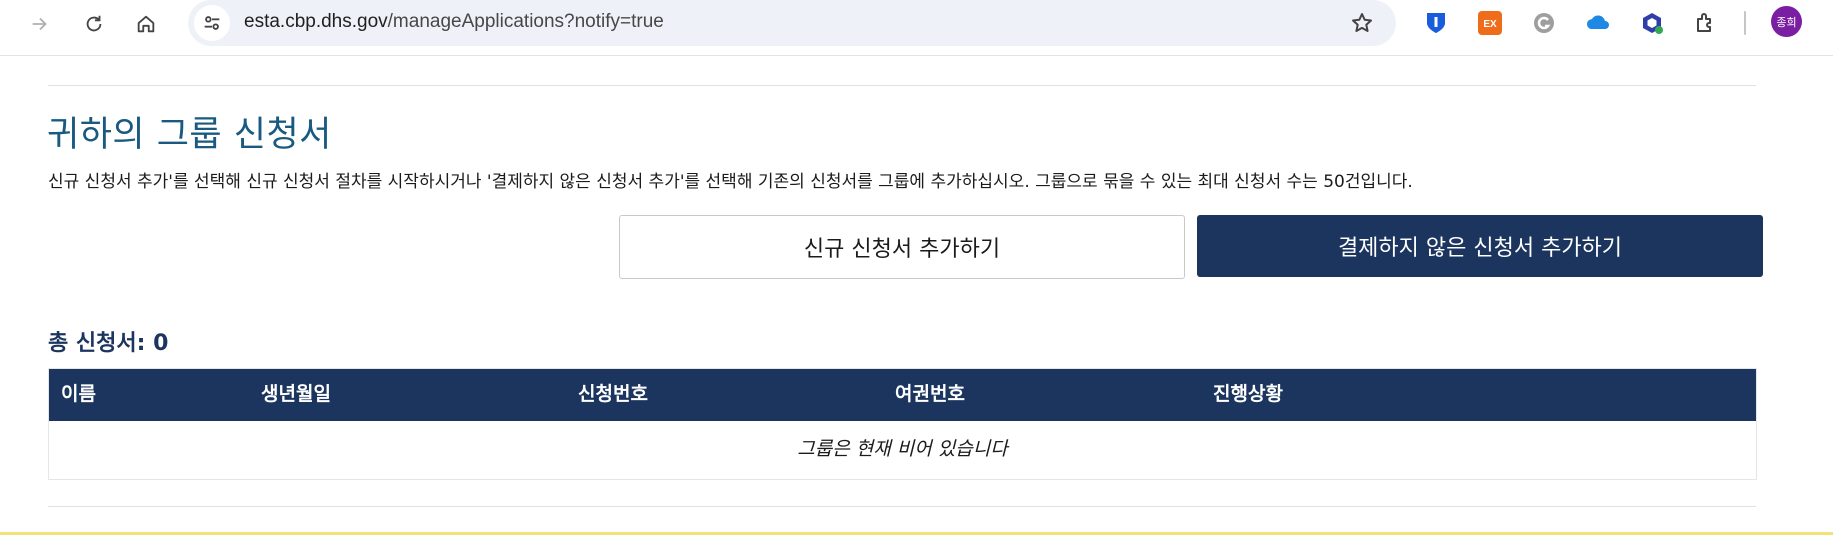  I want to click on total-applications-count: 총 신청서: 0, so click(108, 343).